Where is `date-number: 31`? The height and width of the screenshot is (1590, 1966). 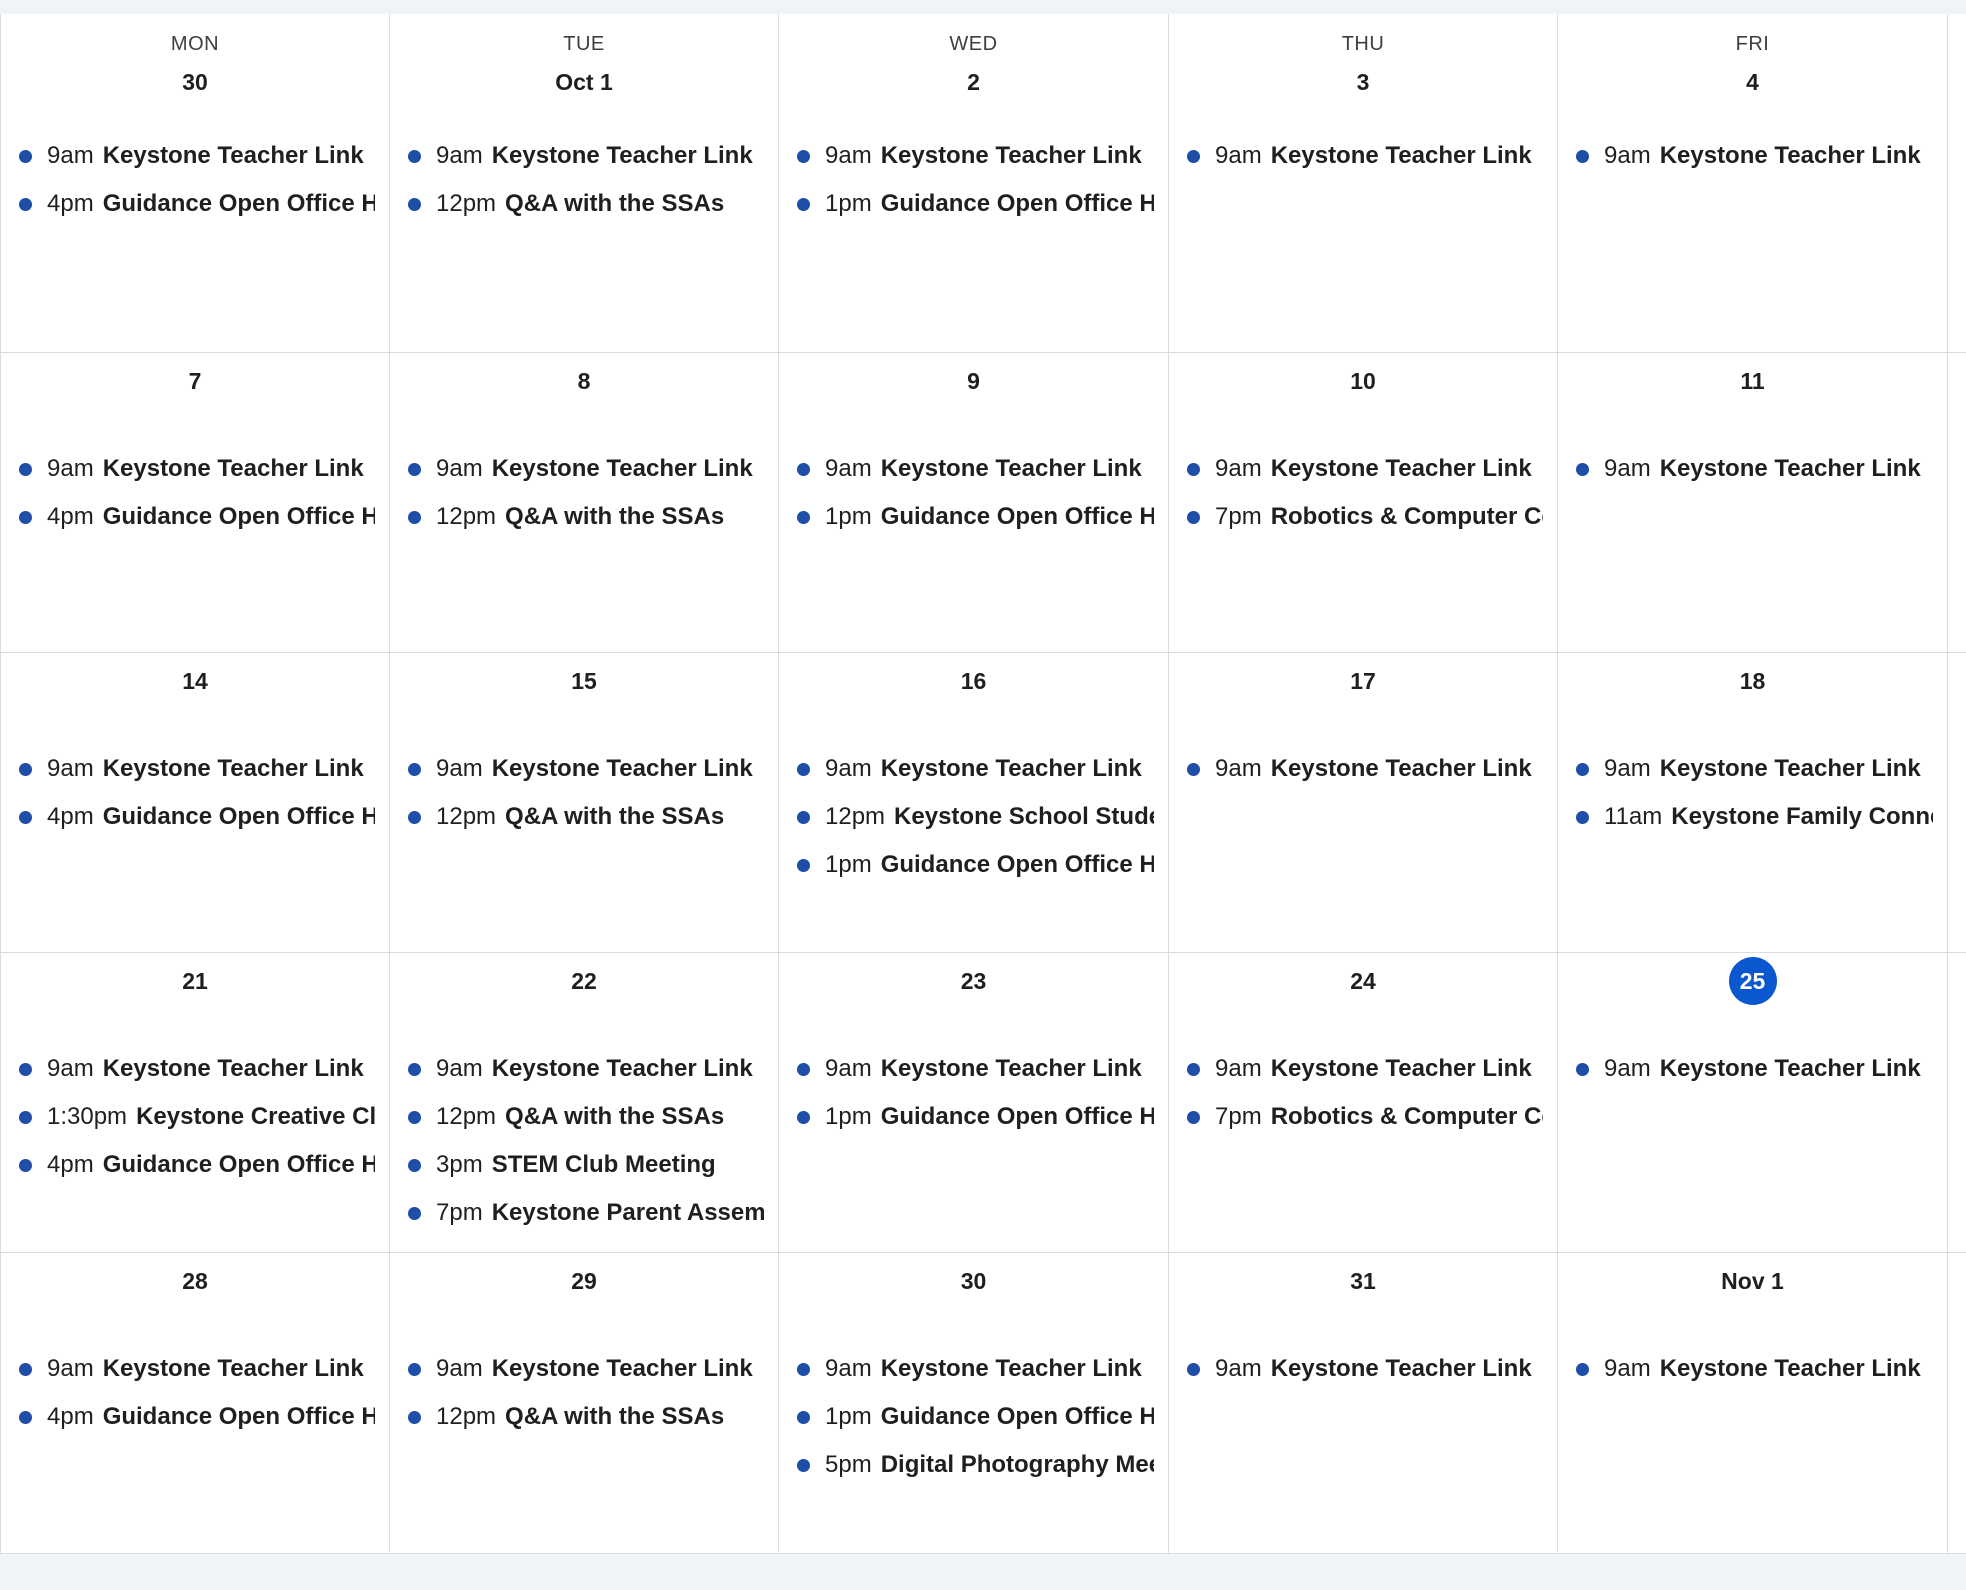
date-number: 31 is located at coordinates (1363, 1281).